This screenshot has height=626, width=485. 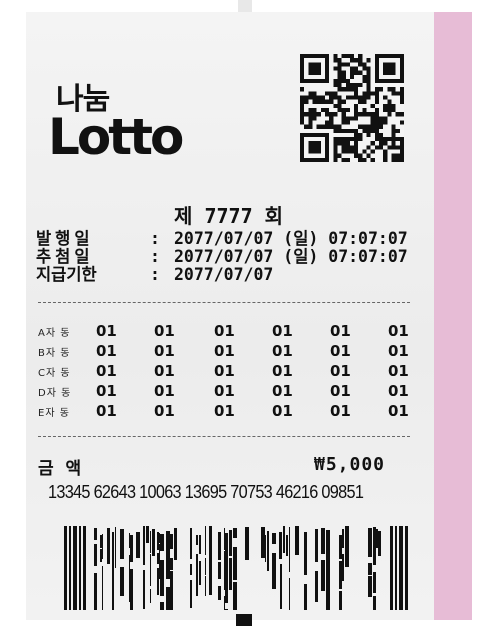 I want to click on round-number: 제 7777 회, so click(x=229, y=216).